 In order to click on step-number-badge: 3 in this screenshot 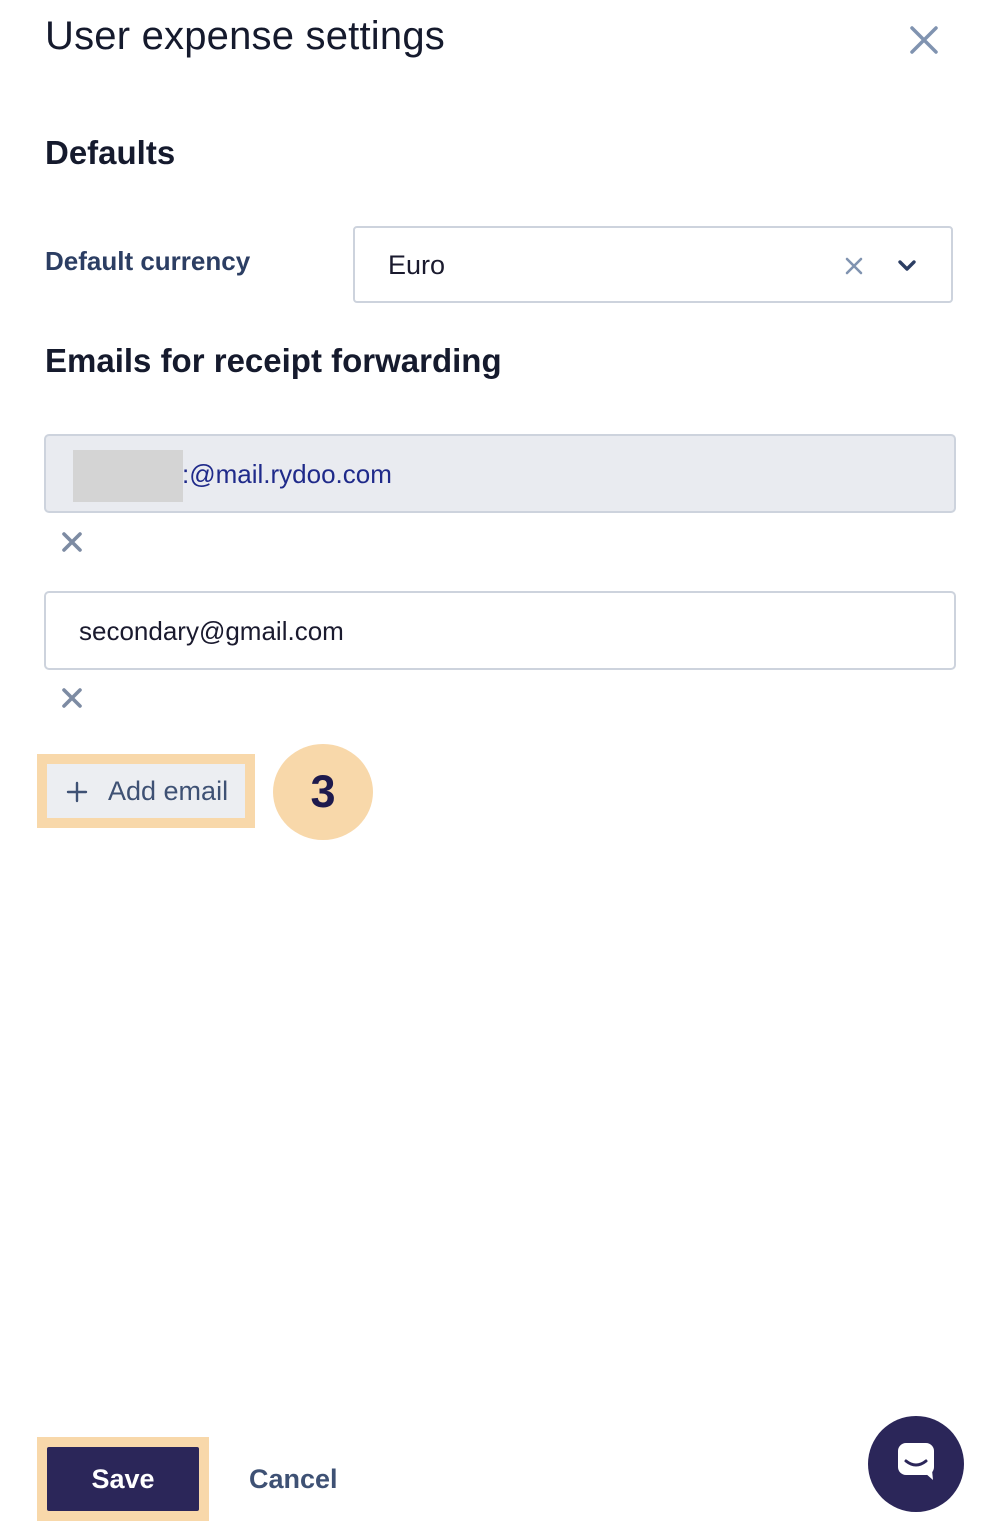, I will do `click(323, 792)`.